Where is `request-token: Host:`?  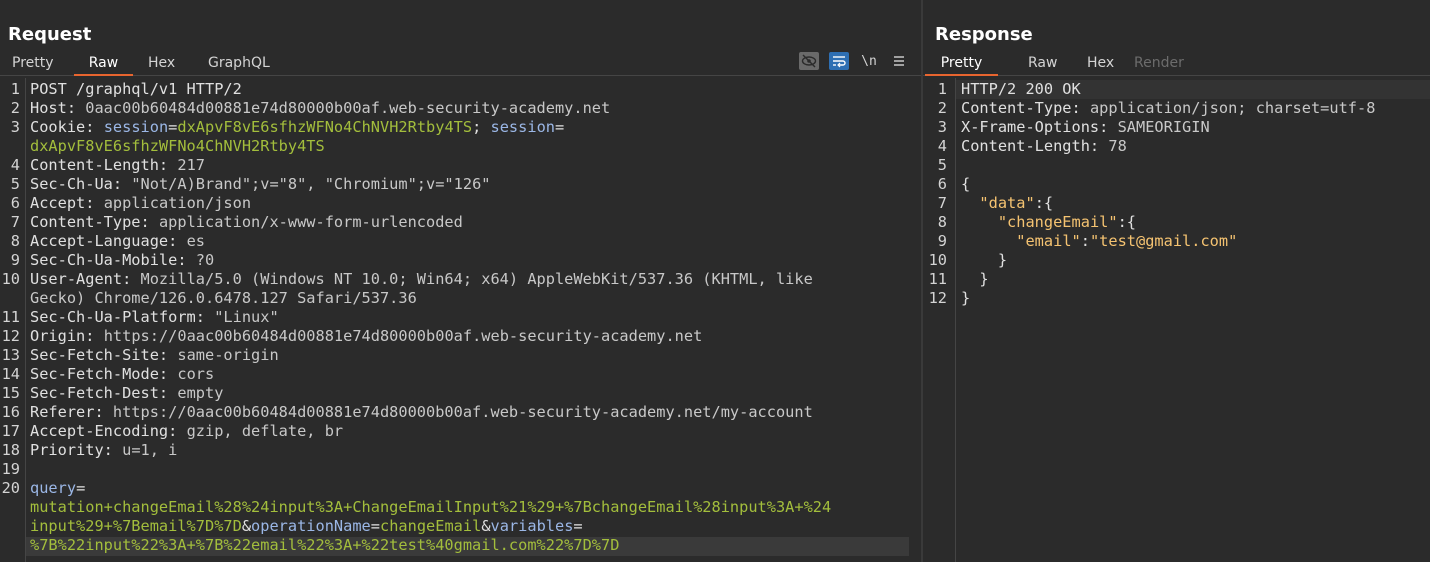
request-token: Host: is located at coordinates (58, 108).